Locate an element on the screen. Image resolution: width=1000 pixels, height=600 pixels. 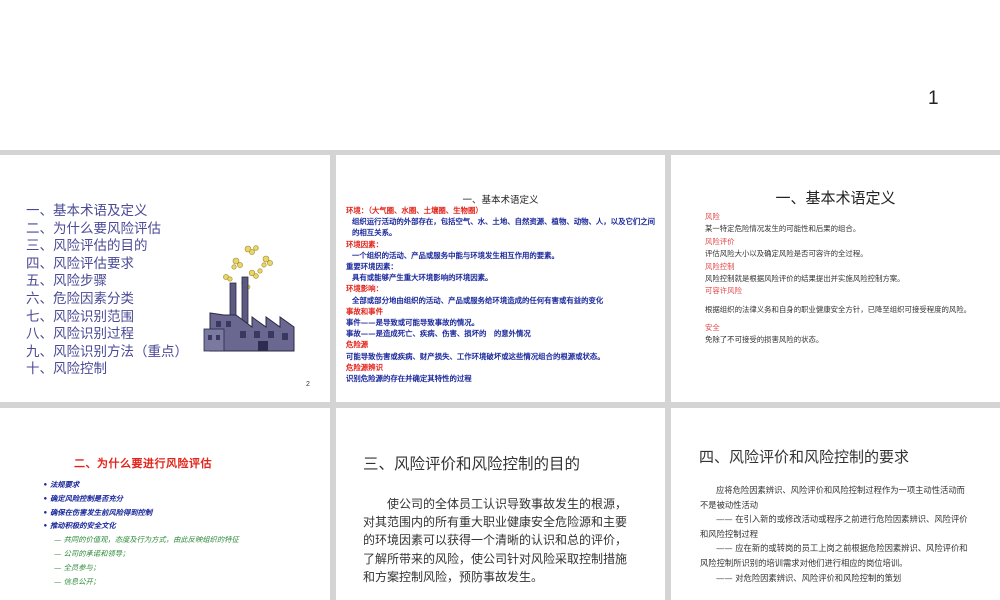
factory-smokestacks-icon is located at coordinates (249, 298).